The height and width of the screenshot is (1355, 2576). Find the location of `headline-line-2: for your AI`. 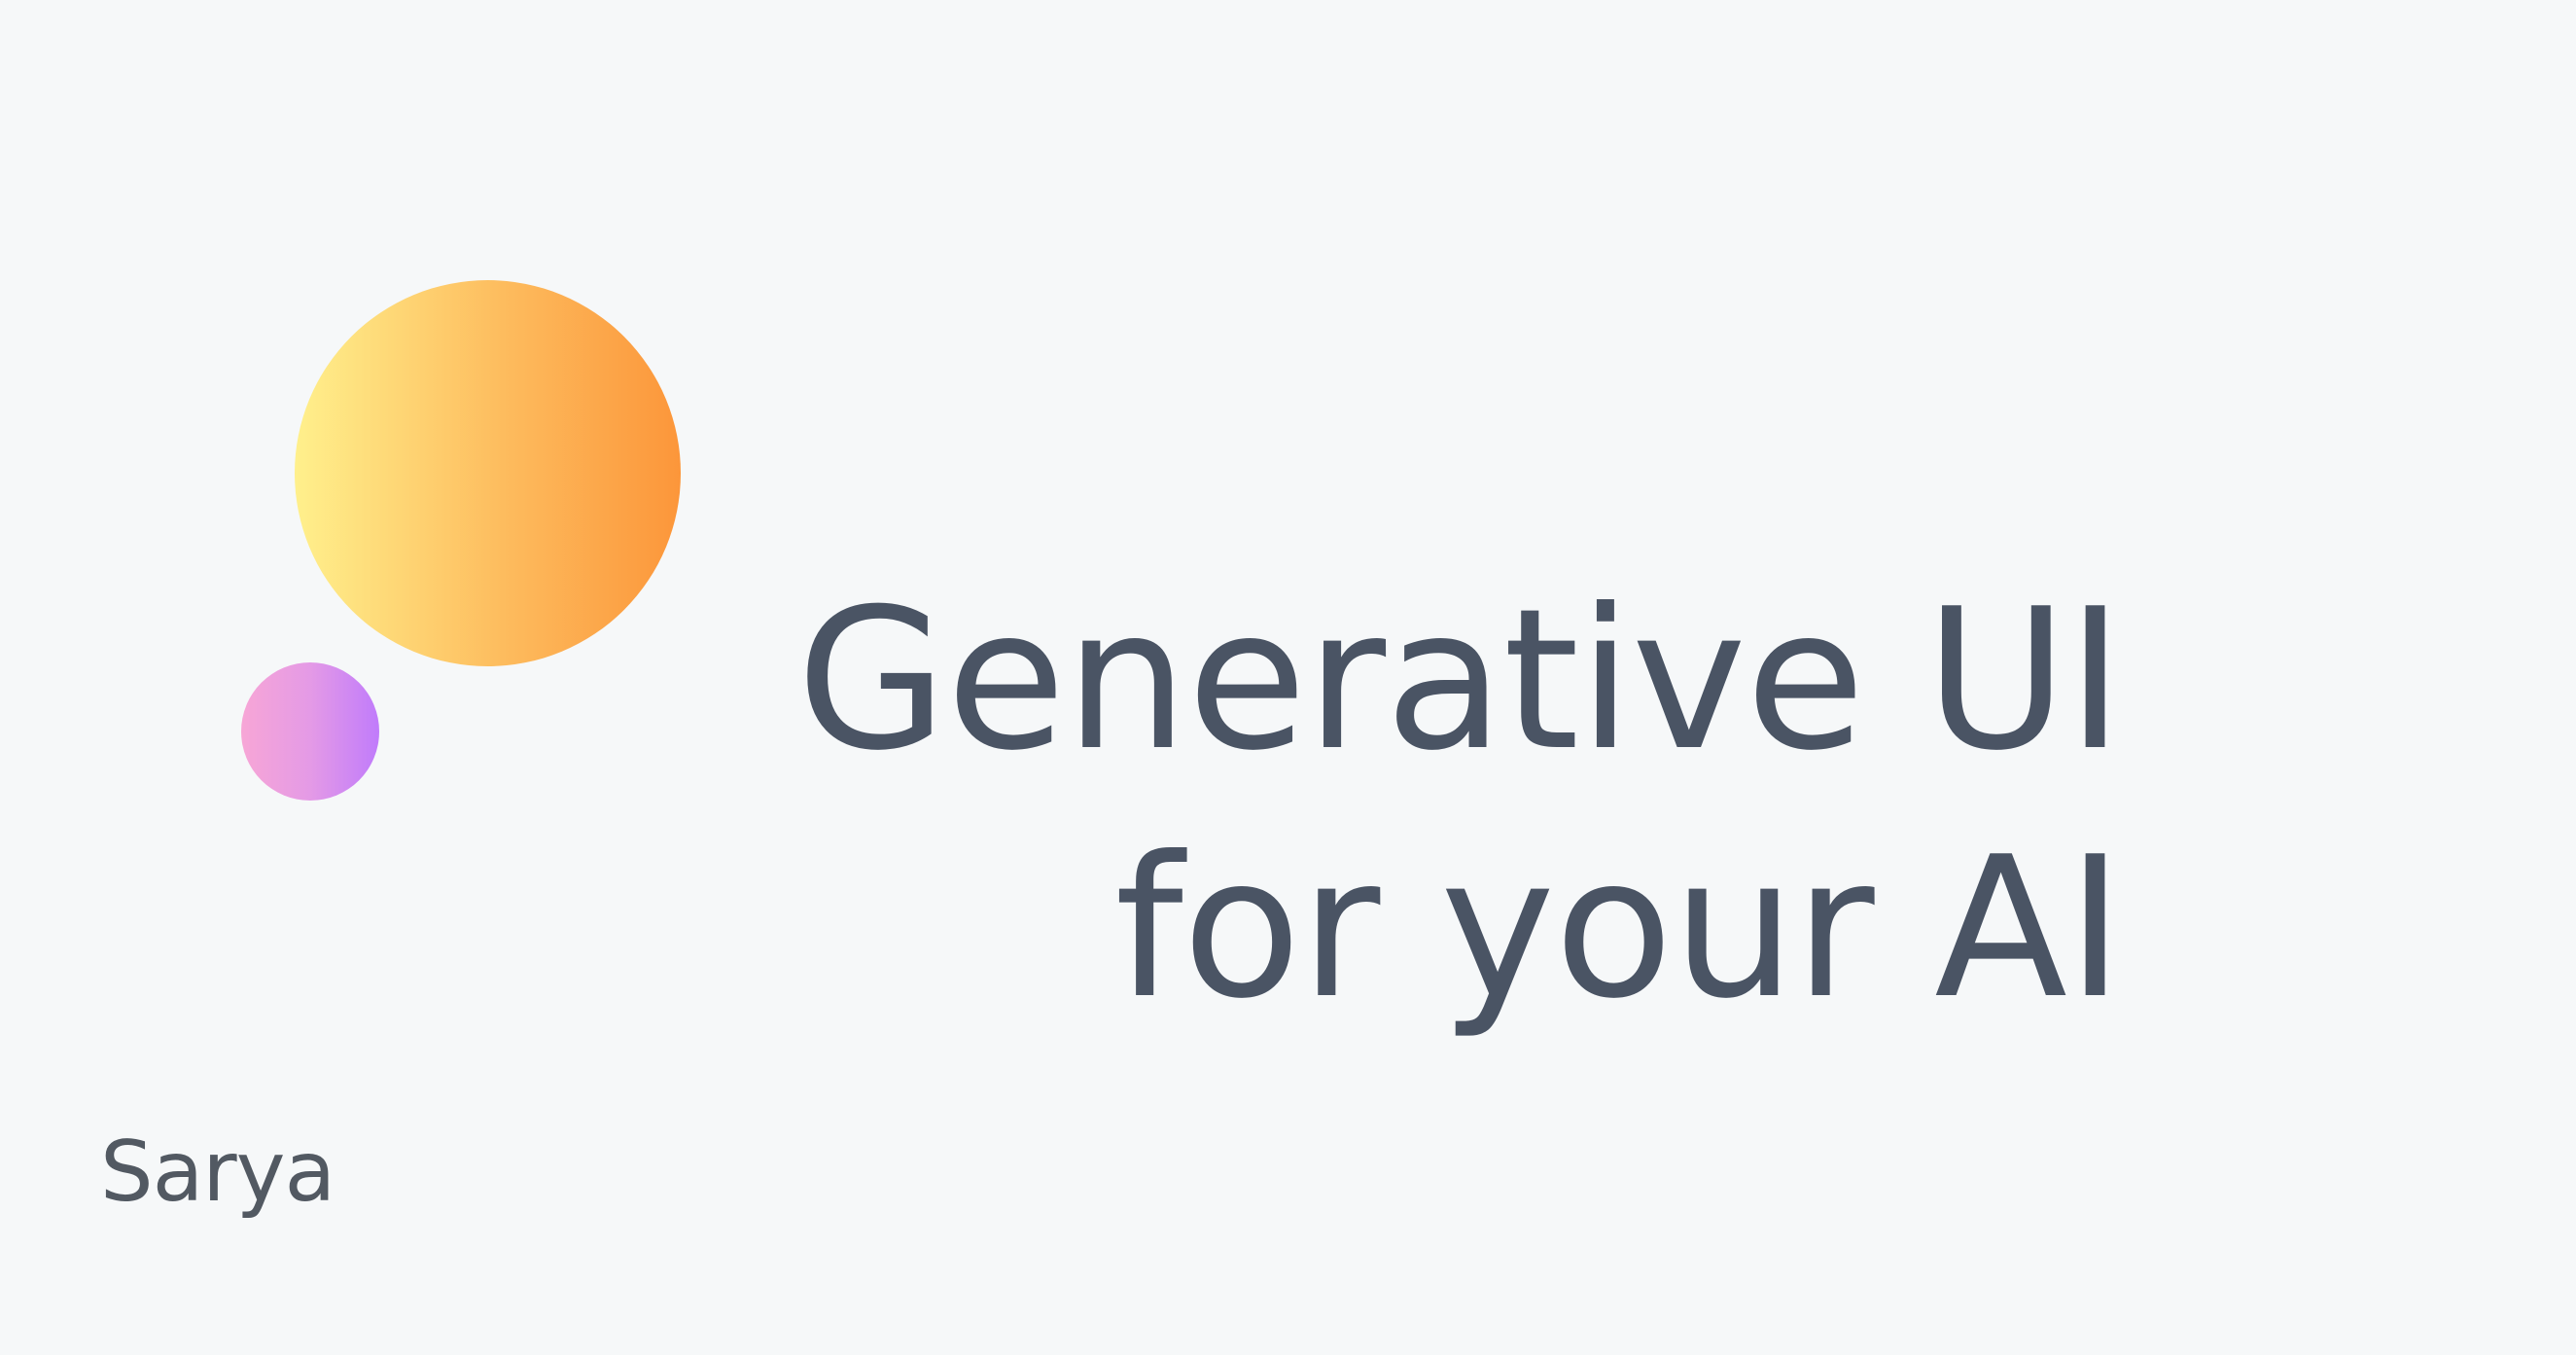

headline-line-2: for your AI is located at coordinates (1619, 928).